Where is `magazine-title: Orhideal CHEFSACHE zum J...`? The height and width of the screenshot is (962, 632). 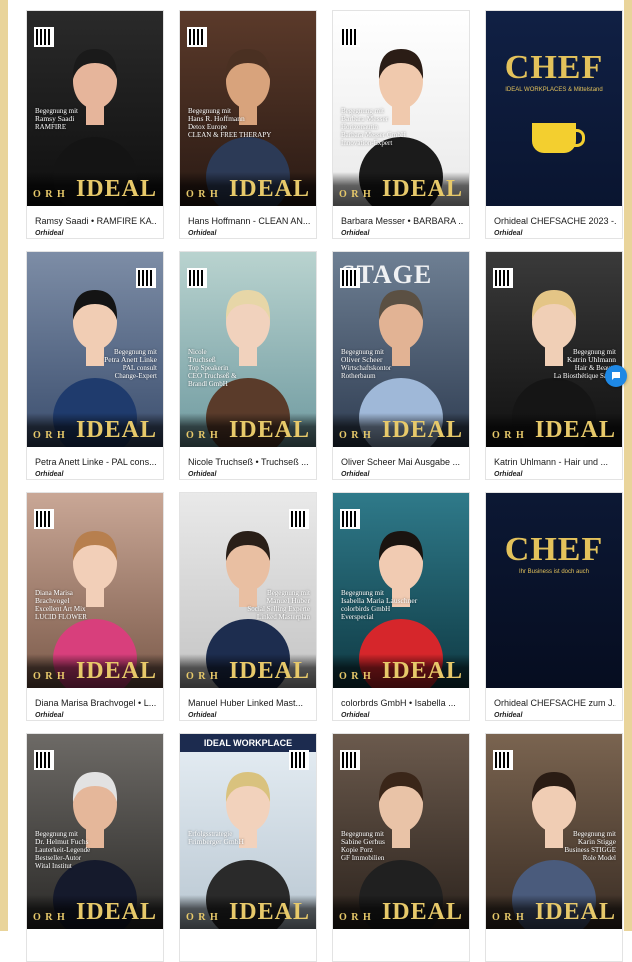 magazine-title: Orhideal CHEFSACHE zum J... is located at coordinates (555, 703).